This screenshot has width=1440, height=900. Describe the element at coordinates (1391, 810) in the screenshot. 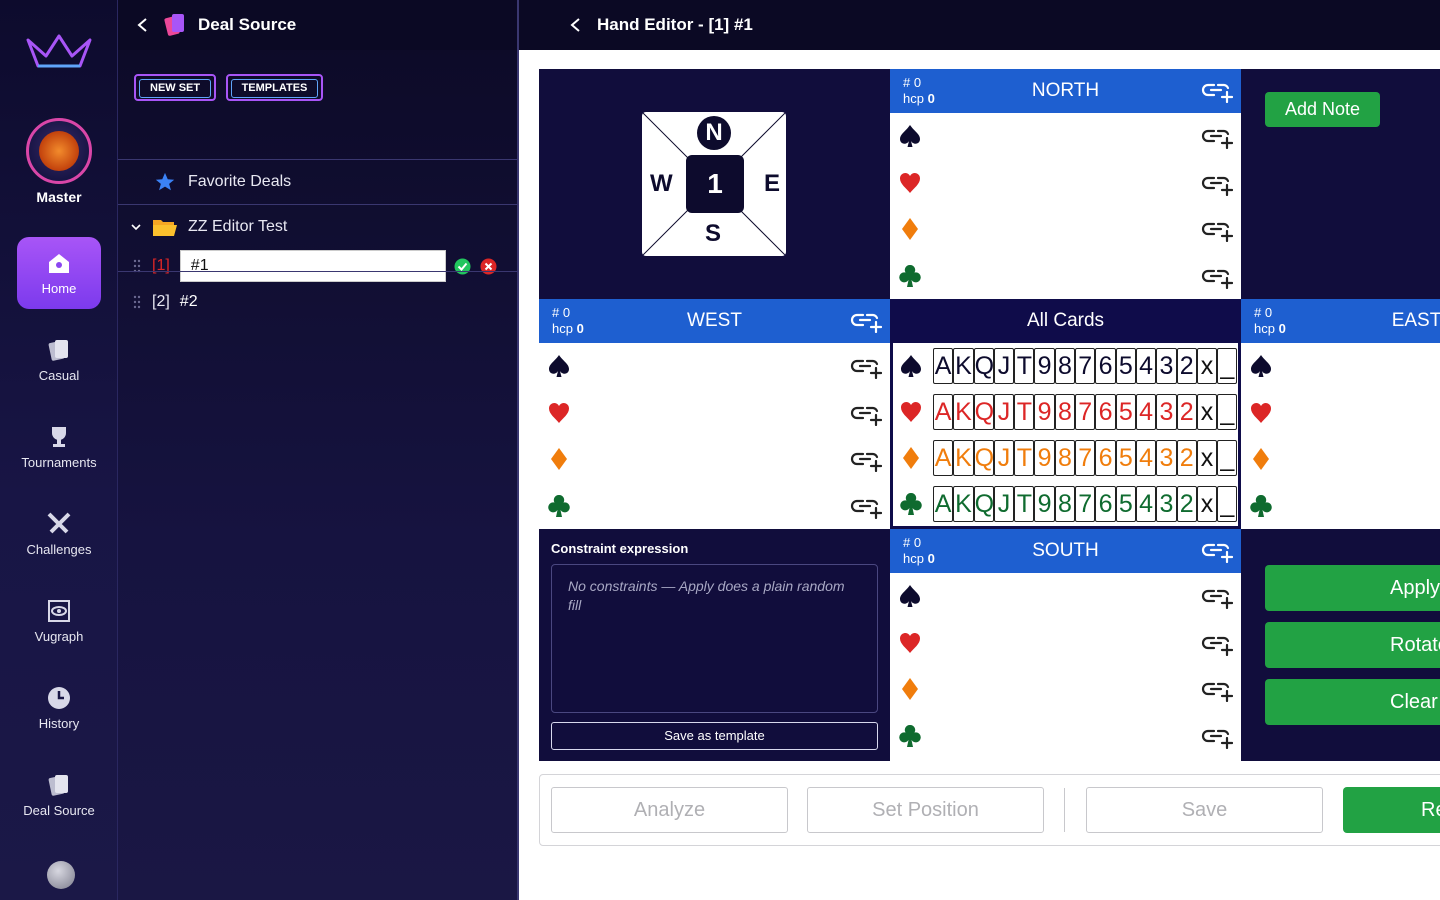

I see `green-action-button: Re` at that location.